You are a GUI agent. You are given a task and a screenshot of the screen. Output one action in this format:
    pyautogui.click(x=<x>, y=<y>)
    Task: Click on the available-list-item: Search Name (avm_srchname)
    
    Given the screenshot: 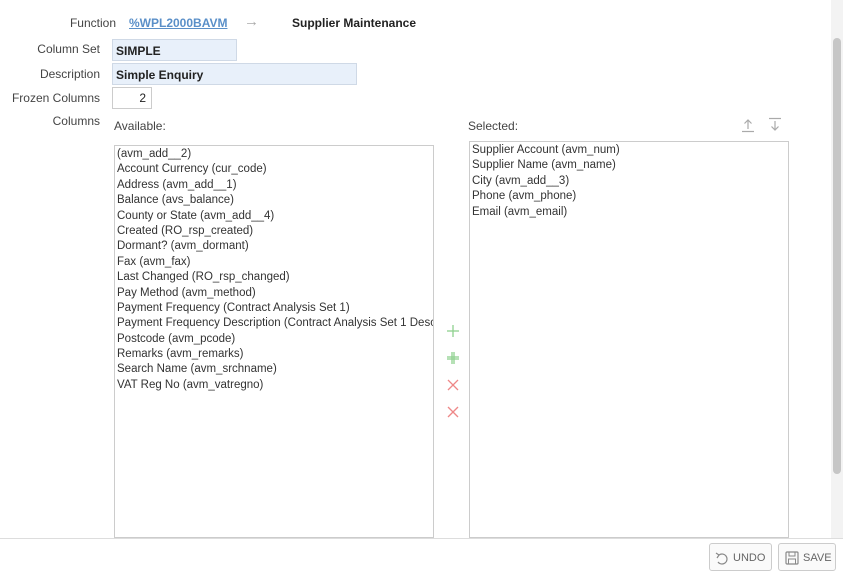 What is the action you would take?
    pyautogui.click(x=275, y=369)
    